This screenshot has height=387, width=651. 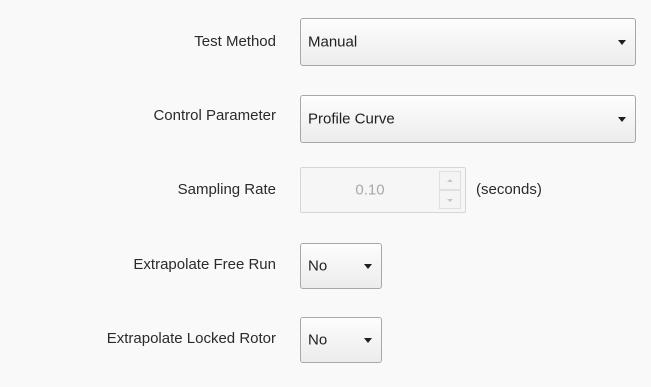 I want to click on spin-up-icon, so click(x=450, y=180).